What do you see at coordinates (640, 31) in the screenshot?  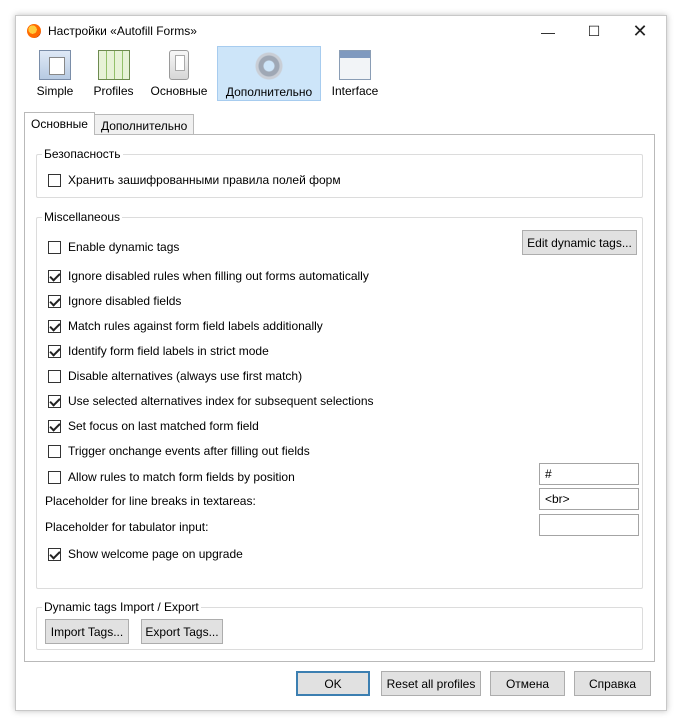 I see `close-button: ✕` at bounding box center [640, 31].